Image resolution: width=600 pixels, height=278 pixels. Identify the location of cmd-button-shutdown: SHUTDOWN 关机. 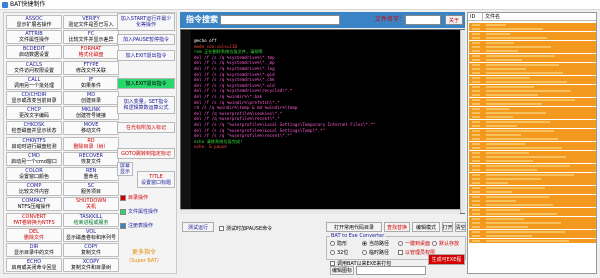
(91, 204).